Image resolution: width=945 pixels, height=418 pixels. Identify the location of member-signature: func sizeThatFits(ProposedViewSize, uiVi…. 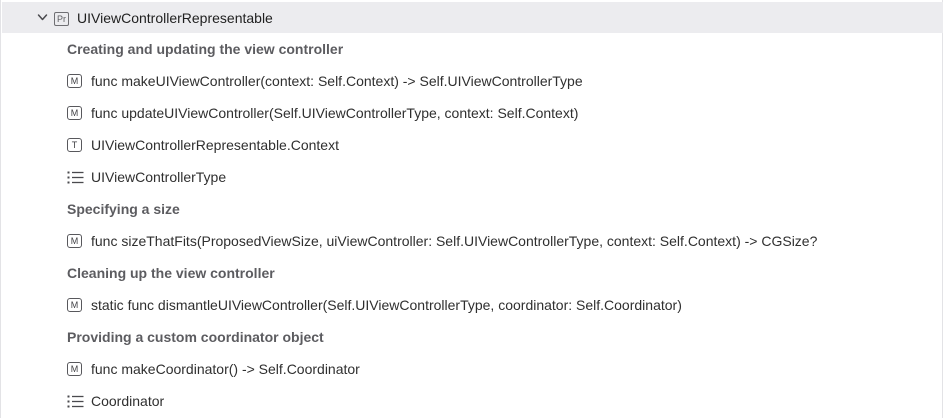
(454, 241).